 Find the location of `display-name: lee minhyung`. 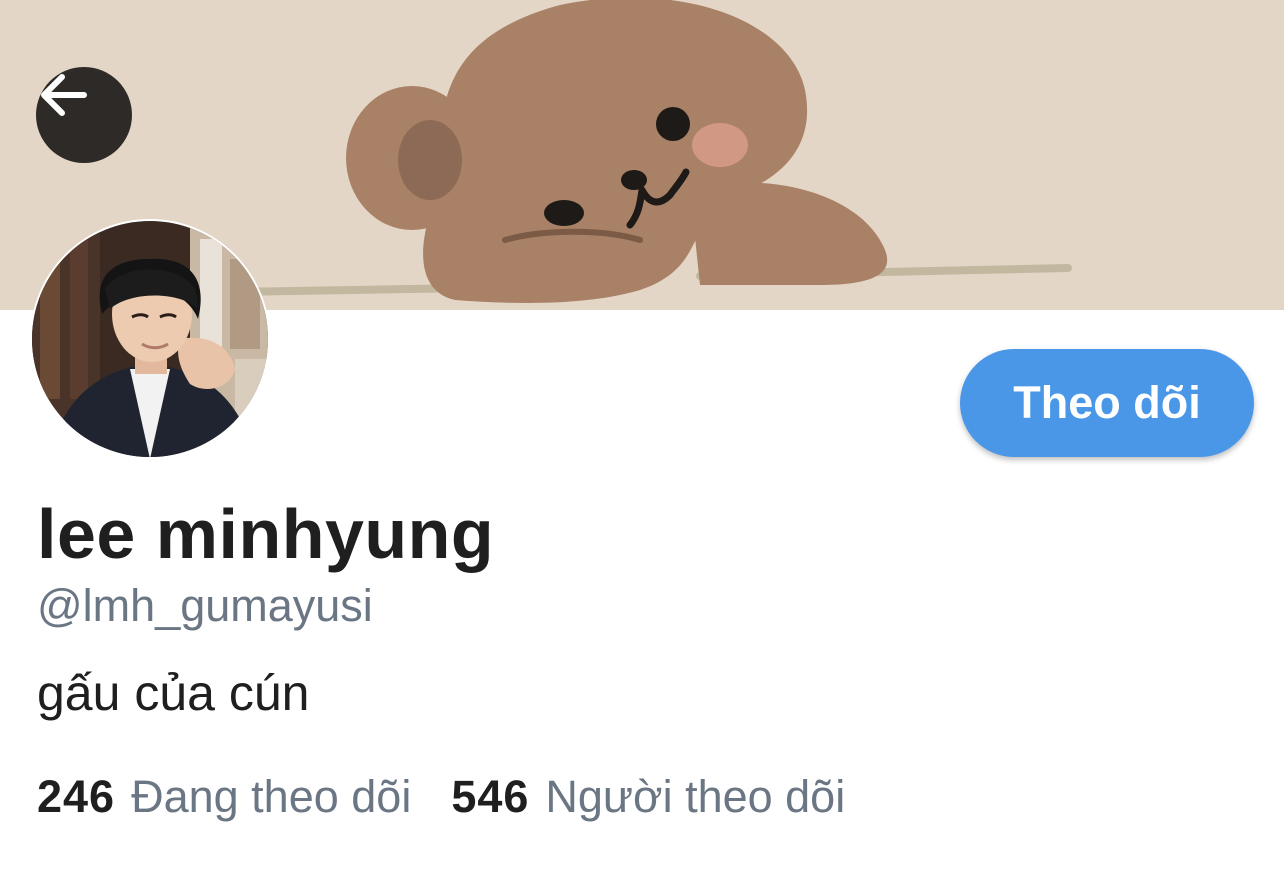

display-name: lee minhyung is located at coordinates (266, 534).